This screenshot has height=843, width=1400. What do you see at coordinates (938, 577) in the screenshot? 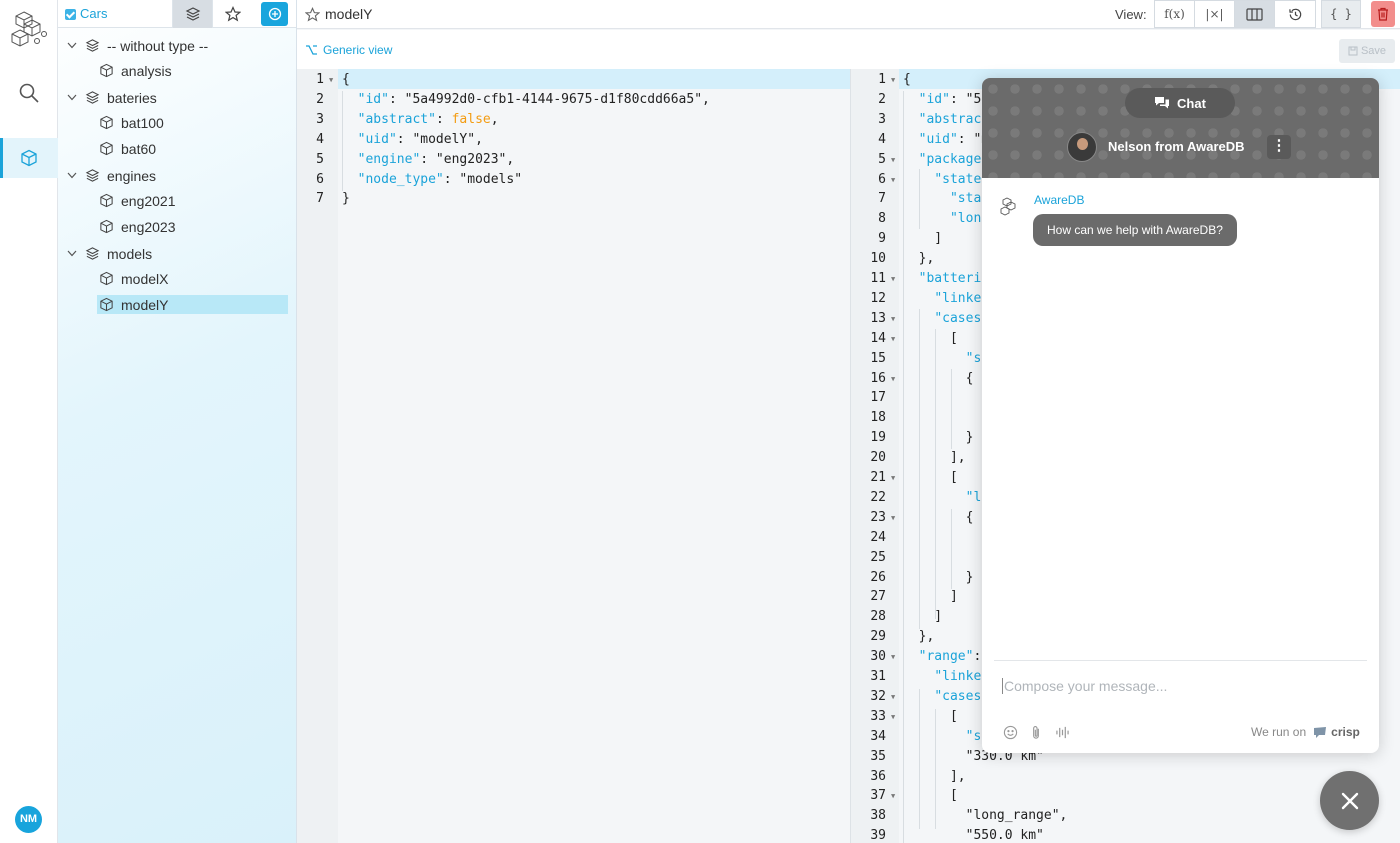
I see `code-line: }` at bounding box center [938, 577].